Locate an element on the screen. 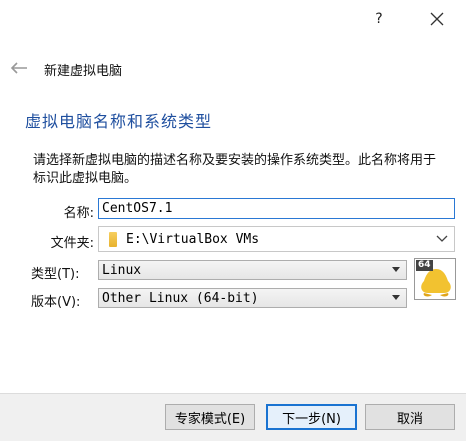 The image size is (466, 441). linux-penguin-64-icon: 64 is located at coordinates (435, 279).